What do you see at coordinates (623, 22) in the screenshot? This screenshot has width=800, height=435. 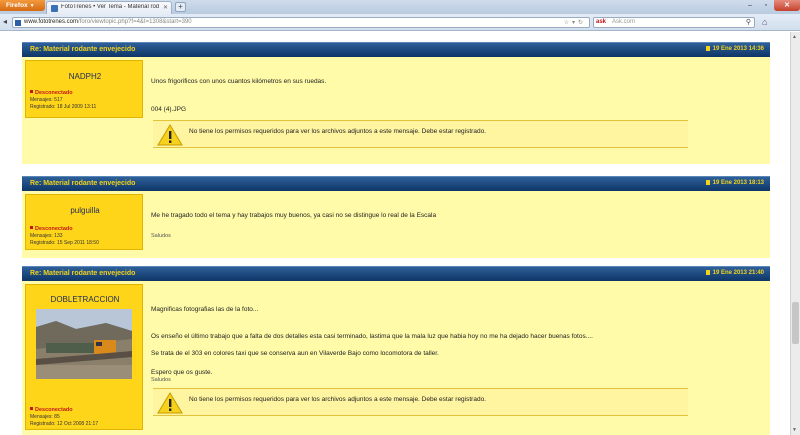 I see `search-input: Ask.com` at bounding box center [623, 22].